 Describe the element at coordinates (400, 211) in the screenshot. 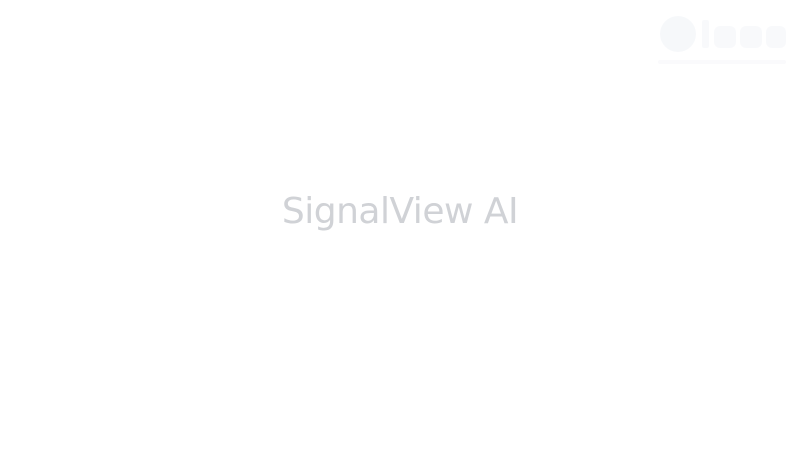

I see `app-title: SignalView AI` at that location.